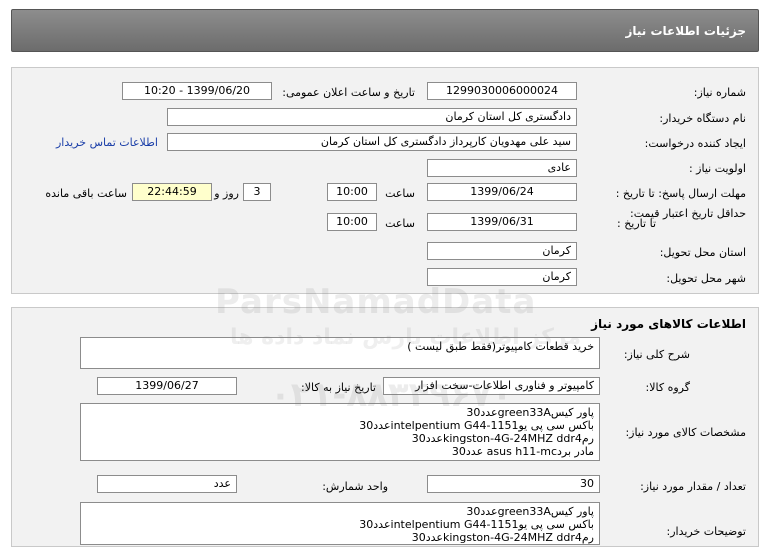 This screenshot has height=547, width=770. What do you see at coordinates (502, 168) in the screenshot?
I see `priority-field: عادی` at bounding box center [502, 168].